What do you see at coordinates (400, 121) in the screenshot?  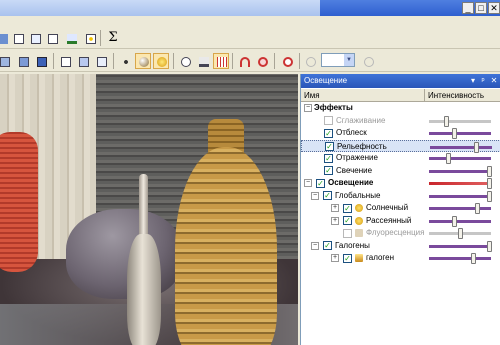 I see `tree-row: Сглаживание` at bounding box center [400, 121].